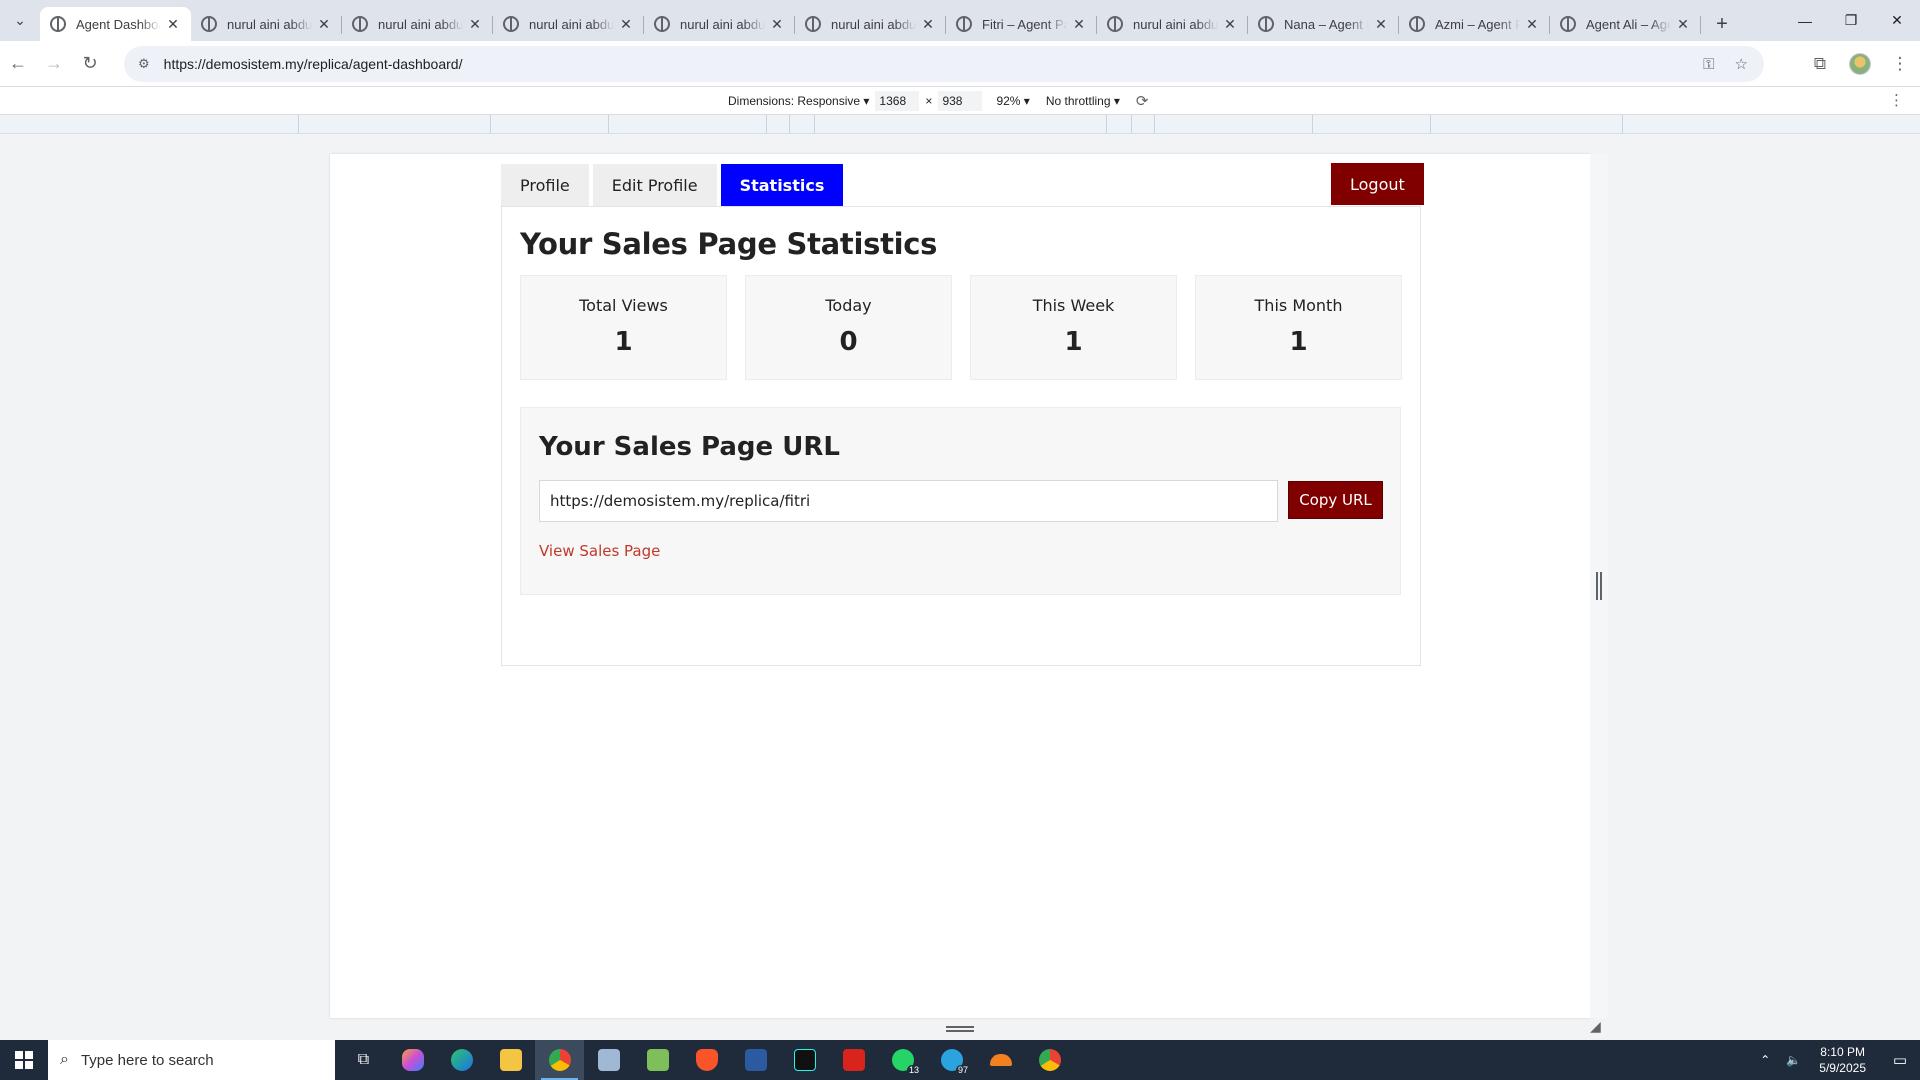  What do you see at coordinates (64, 1059) in the screenshot?
I see `search-icon: ⌕` at bounding box center [64, 1059].